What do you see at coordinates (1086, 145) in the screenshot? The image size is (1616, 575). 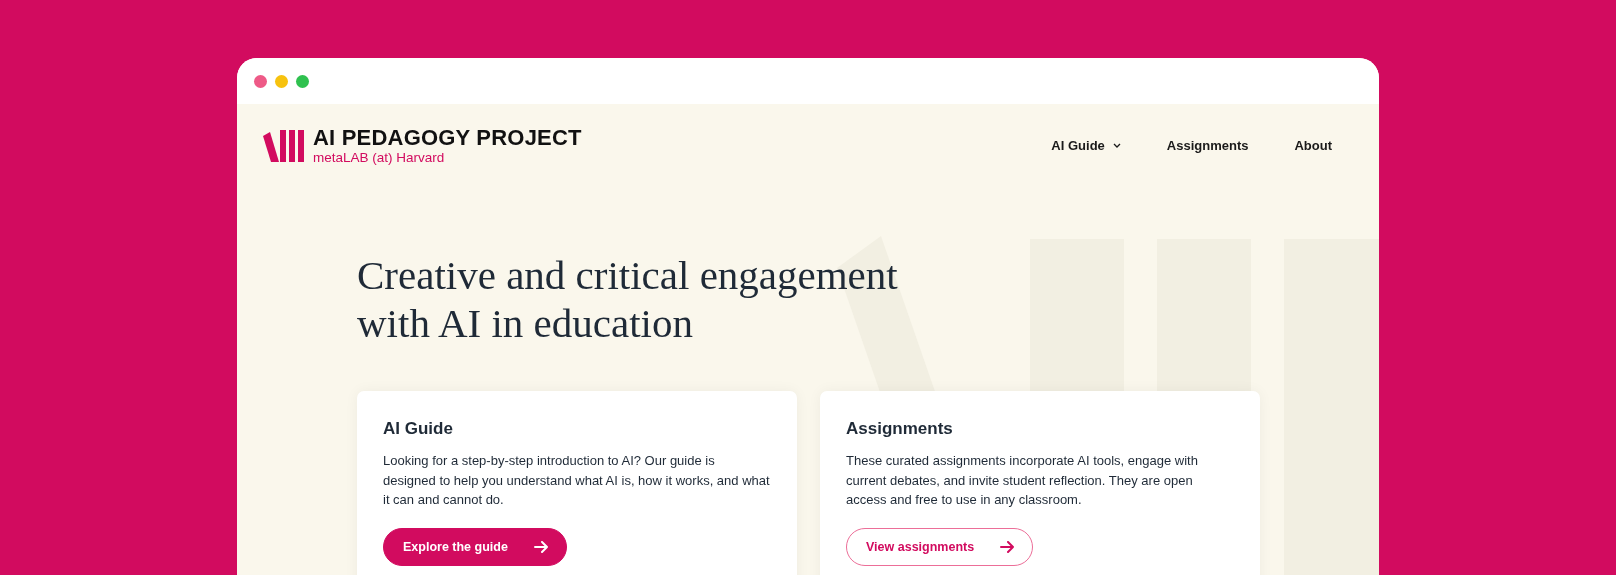 I see `nav-link: AI Guide` at bounding box center [1086, 145].